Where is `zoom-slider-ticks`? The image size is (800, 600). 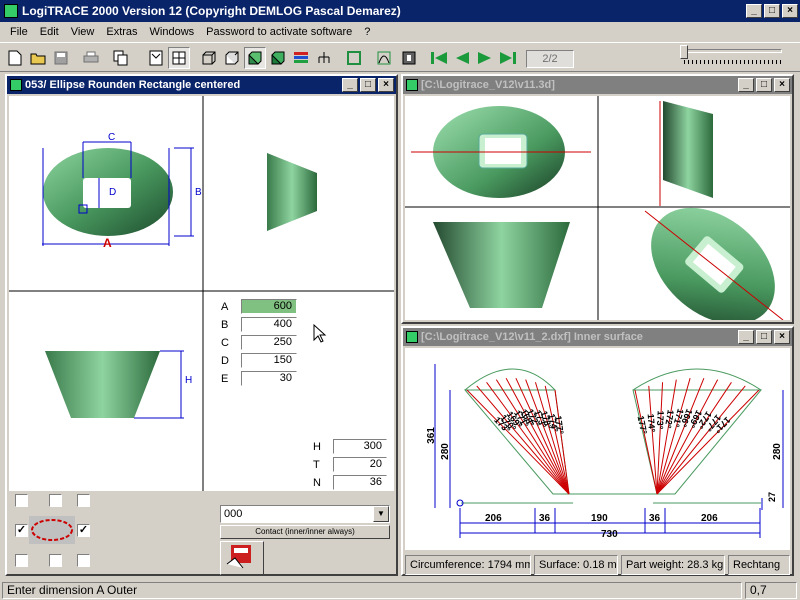
zoom-slider-ticks is located at coordinates (734, 62).